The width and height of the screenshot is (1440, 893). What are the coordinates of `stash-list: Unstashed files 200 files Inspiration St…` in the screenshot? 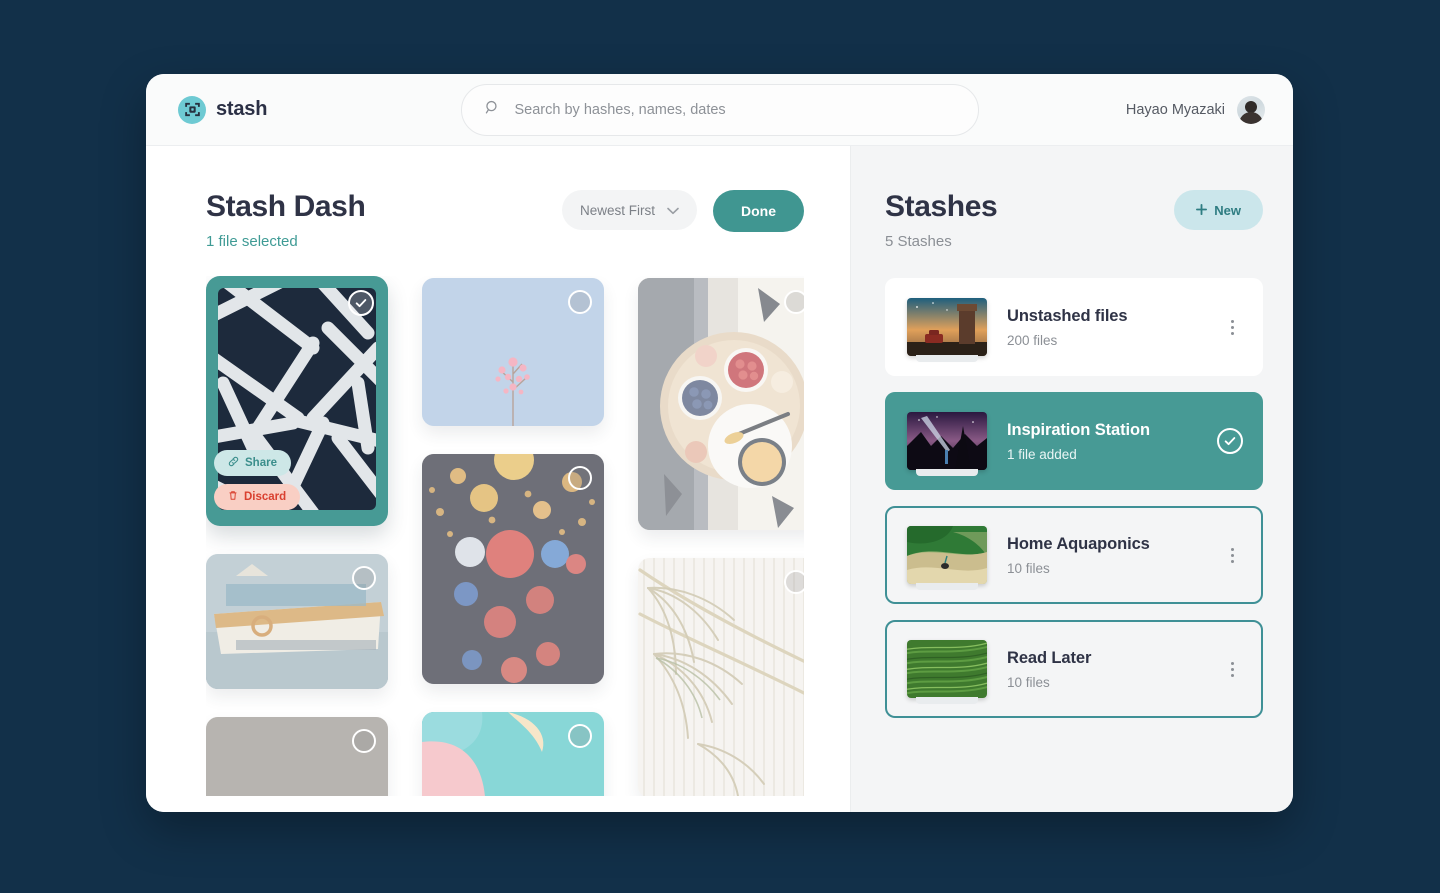 It's located at (1074, 498).